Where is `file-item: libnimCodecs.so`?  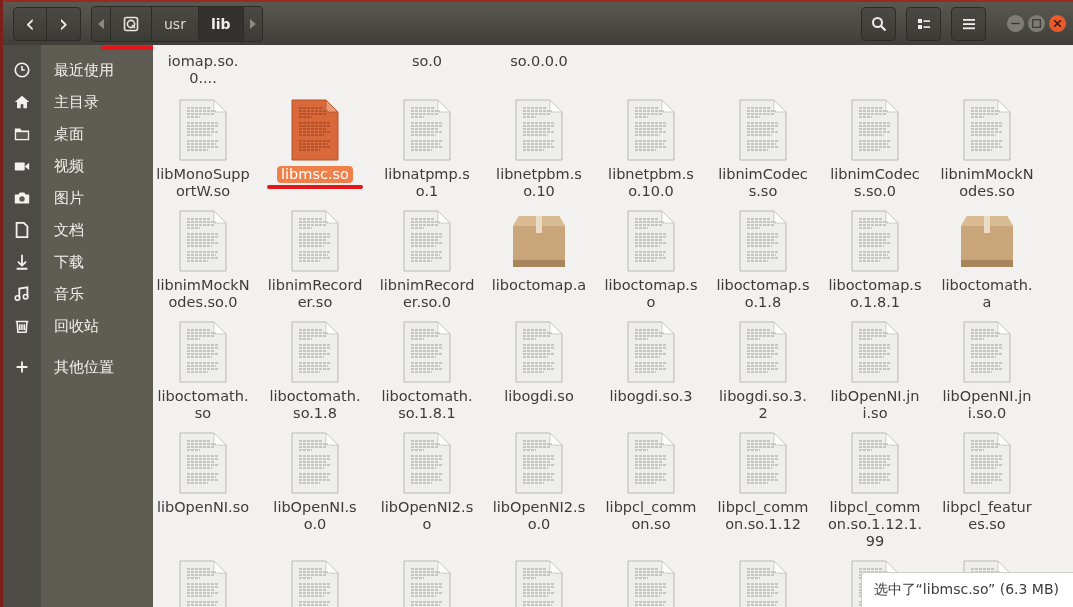
file-item: libnimCodecs.so is located at coordinates (763, 149).